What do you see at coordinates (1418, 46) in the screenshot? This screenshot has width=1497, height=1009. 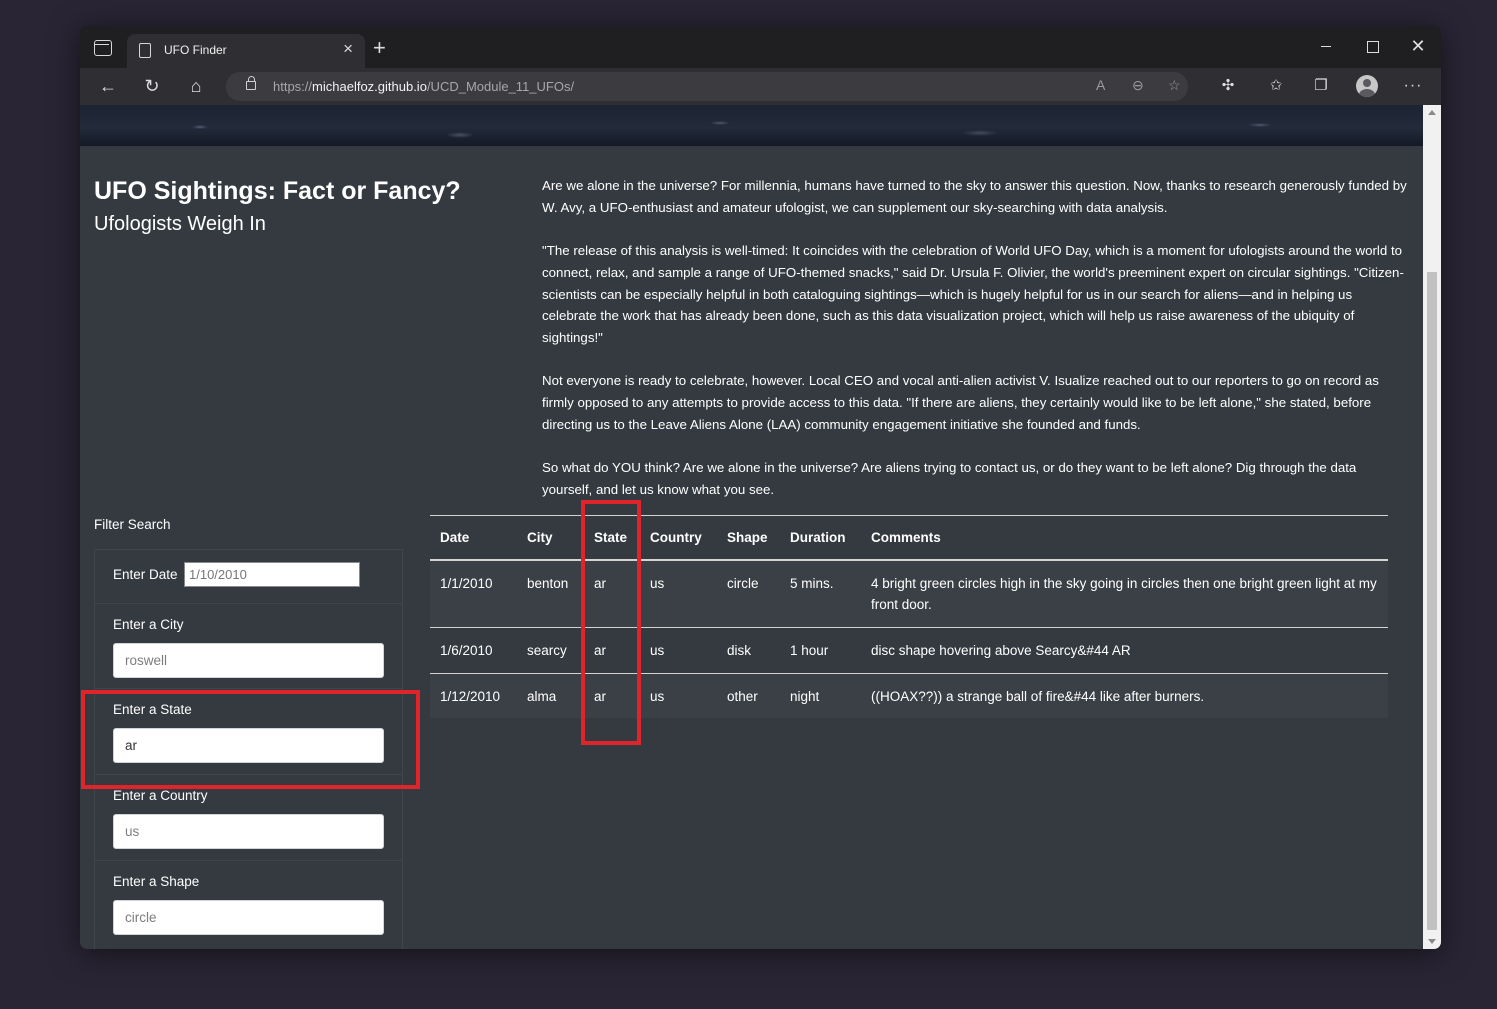 I see `close-window-icon: ✕` at bounding box center [1418, 46].